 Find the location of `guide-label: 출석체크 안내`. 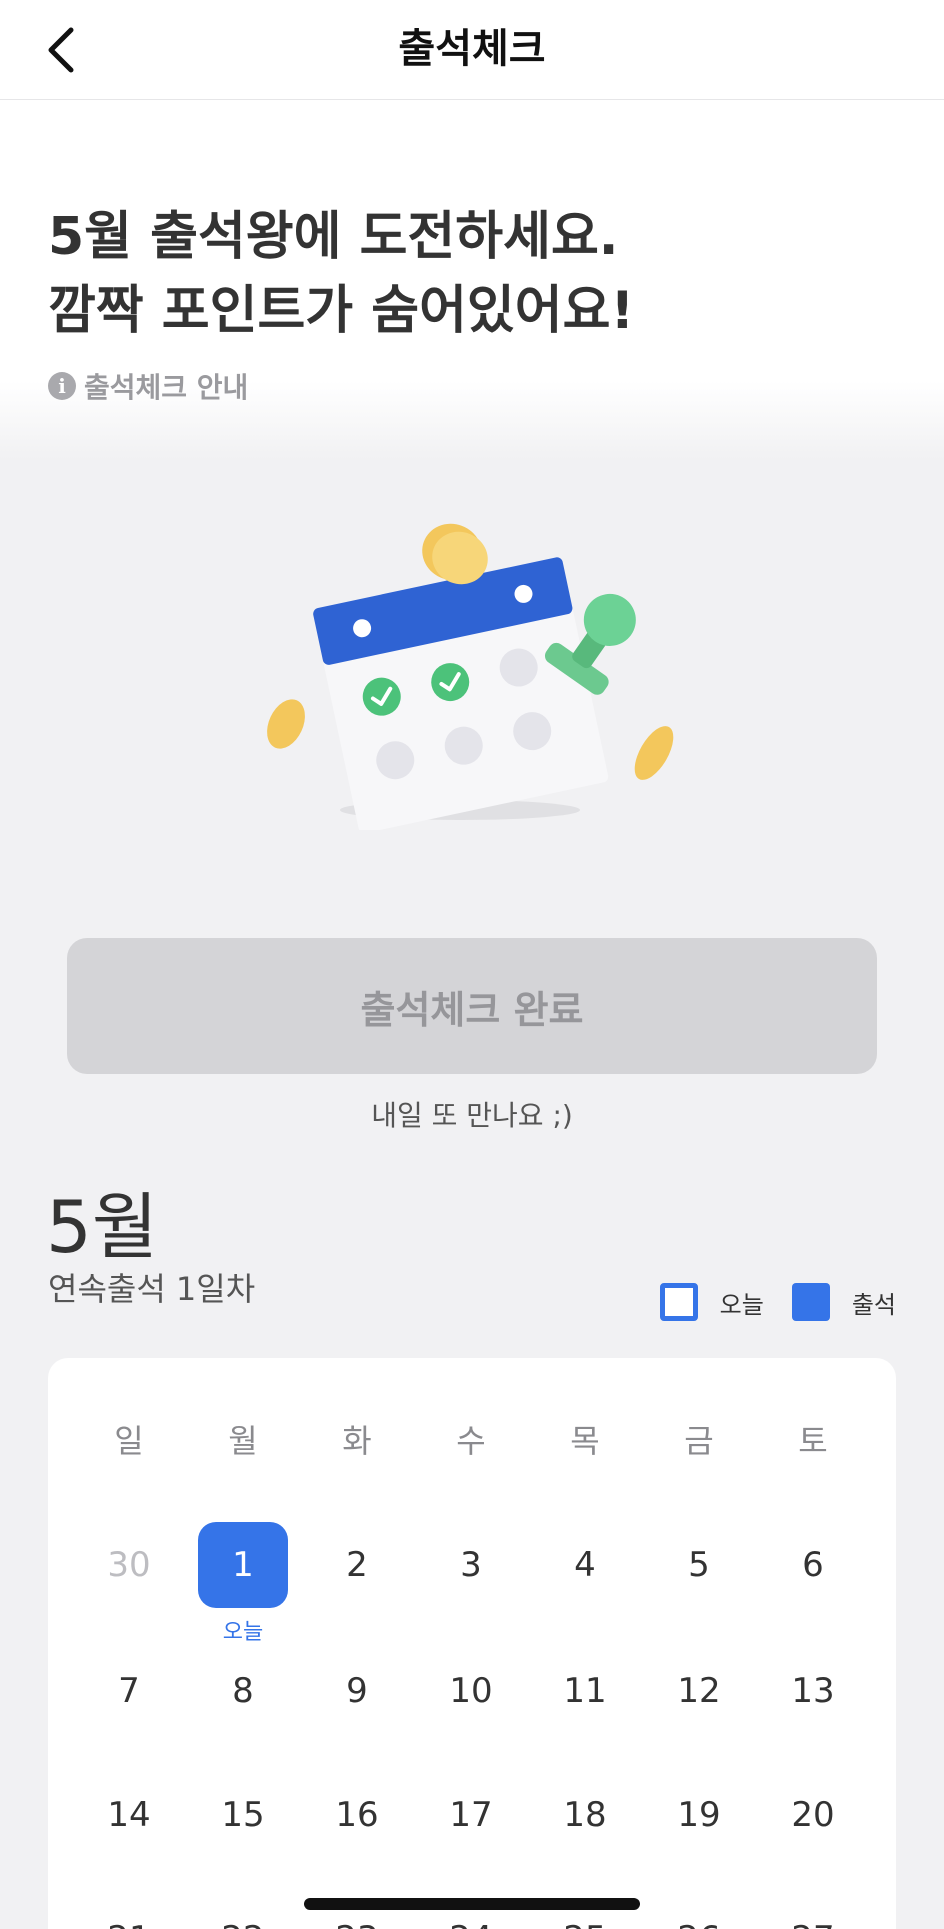

guide-label: 출석체크 안내 is located at coordinates (166, 387).